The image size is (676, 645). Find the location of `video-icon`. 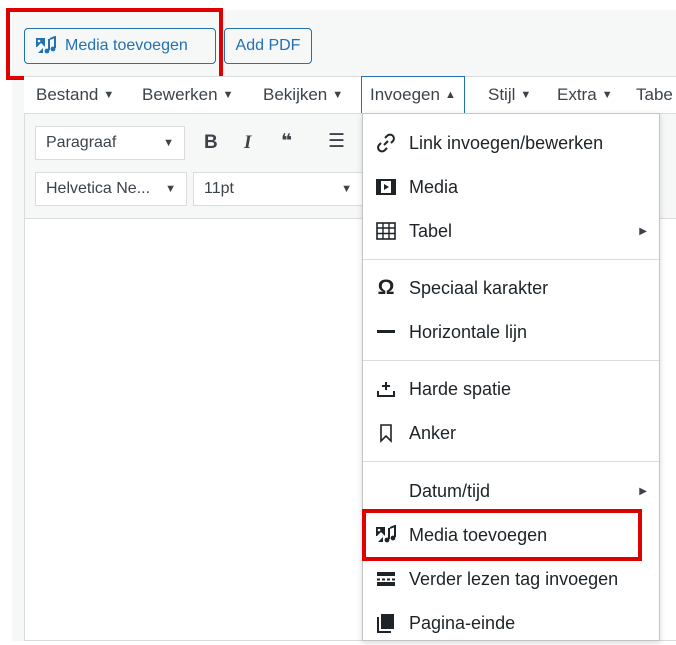

video-icon is located at coordinates (386, 187).